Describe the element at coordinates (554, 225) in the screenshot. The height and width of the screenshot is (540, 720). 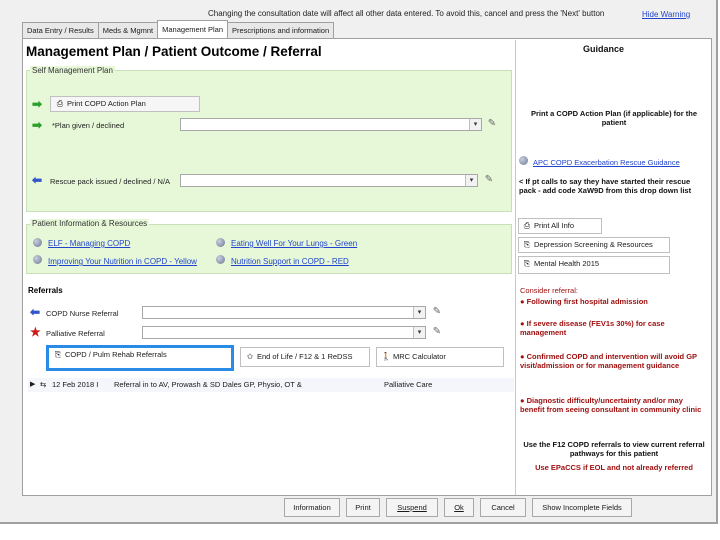
I see `print-all-info-label: Print All Info` at that location.